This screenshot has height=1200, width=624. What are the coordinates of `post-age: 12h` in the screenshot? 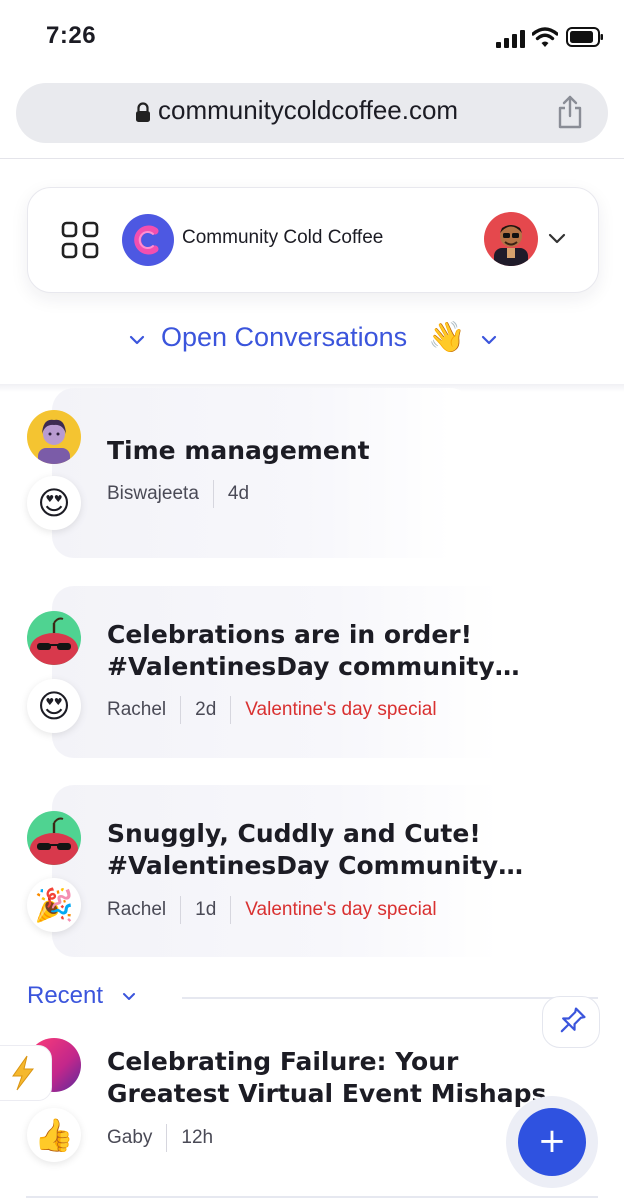 It's located at (197, 1137).